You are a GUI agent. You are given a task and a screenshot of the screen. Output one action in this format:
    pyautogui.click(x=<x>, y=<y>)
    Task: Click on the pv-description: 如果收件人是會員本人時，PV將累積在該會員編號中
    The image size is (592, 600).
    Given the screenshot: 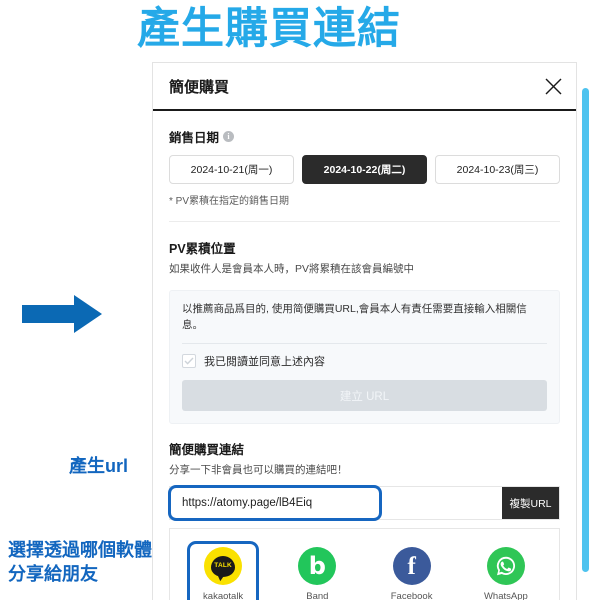 What is the action you would take?
    pyautogui.click(x=292, y=269)
    